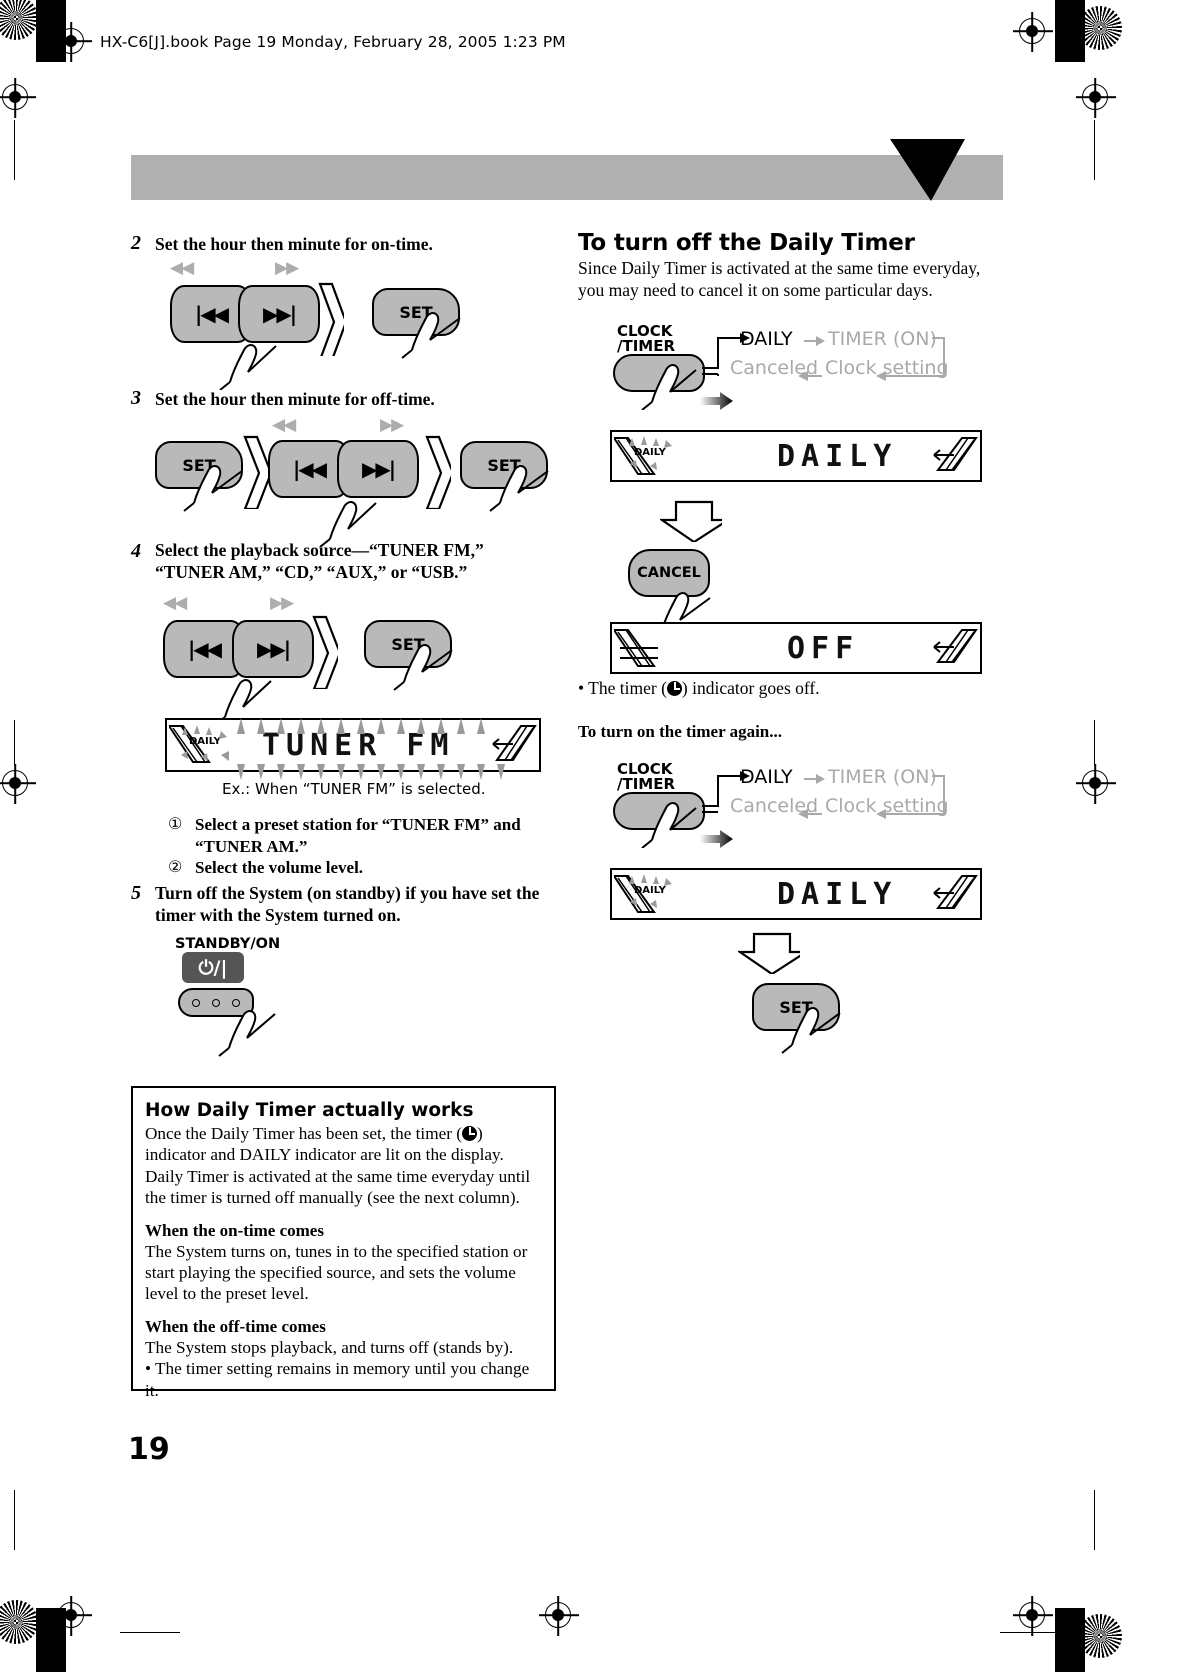  What do you see at coordinates (234, 1230) in the screenshot?
I see `info-box-section-1-heading: When the on-time comes` at bounding box center [234, 1230].